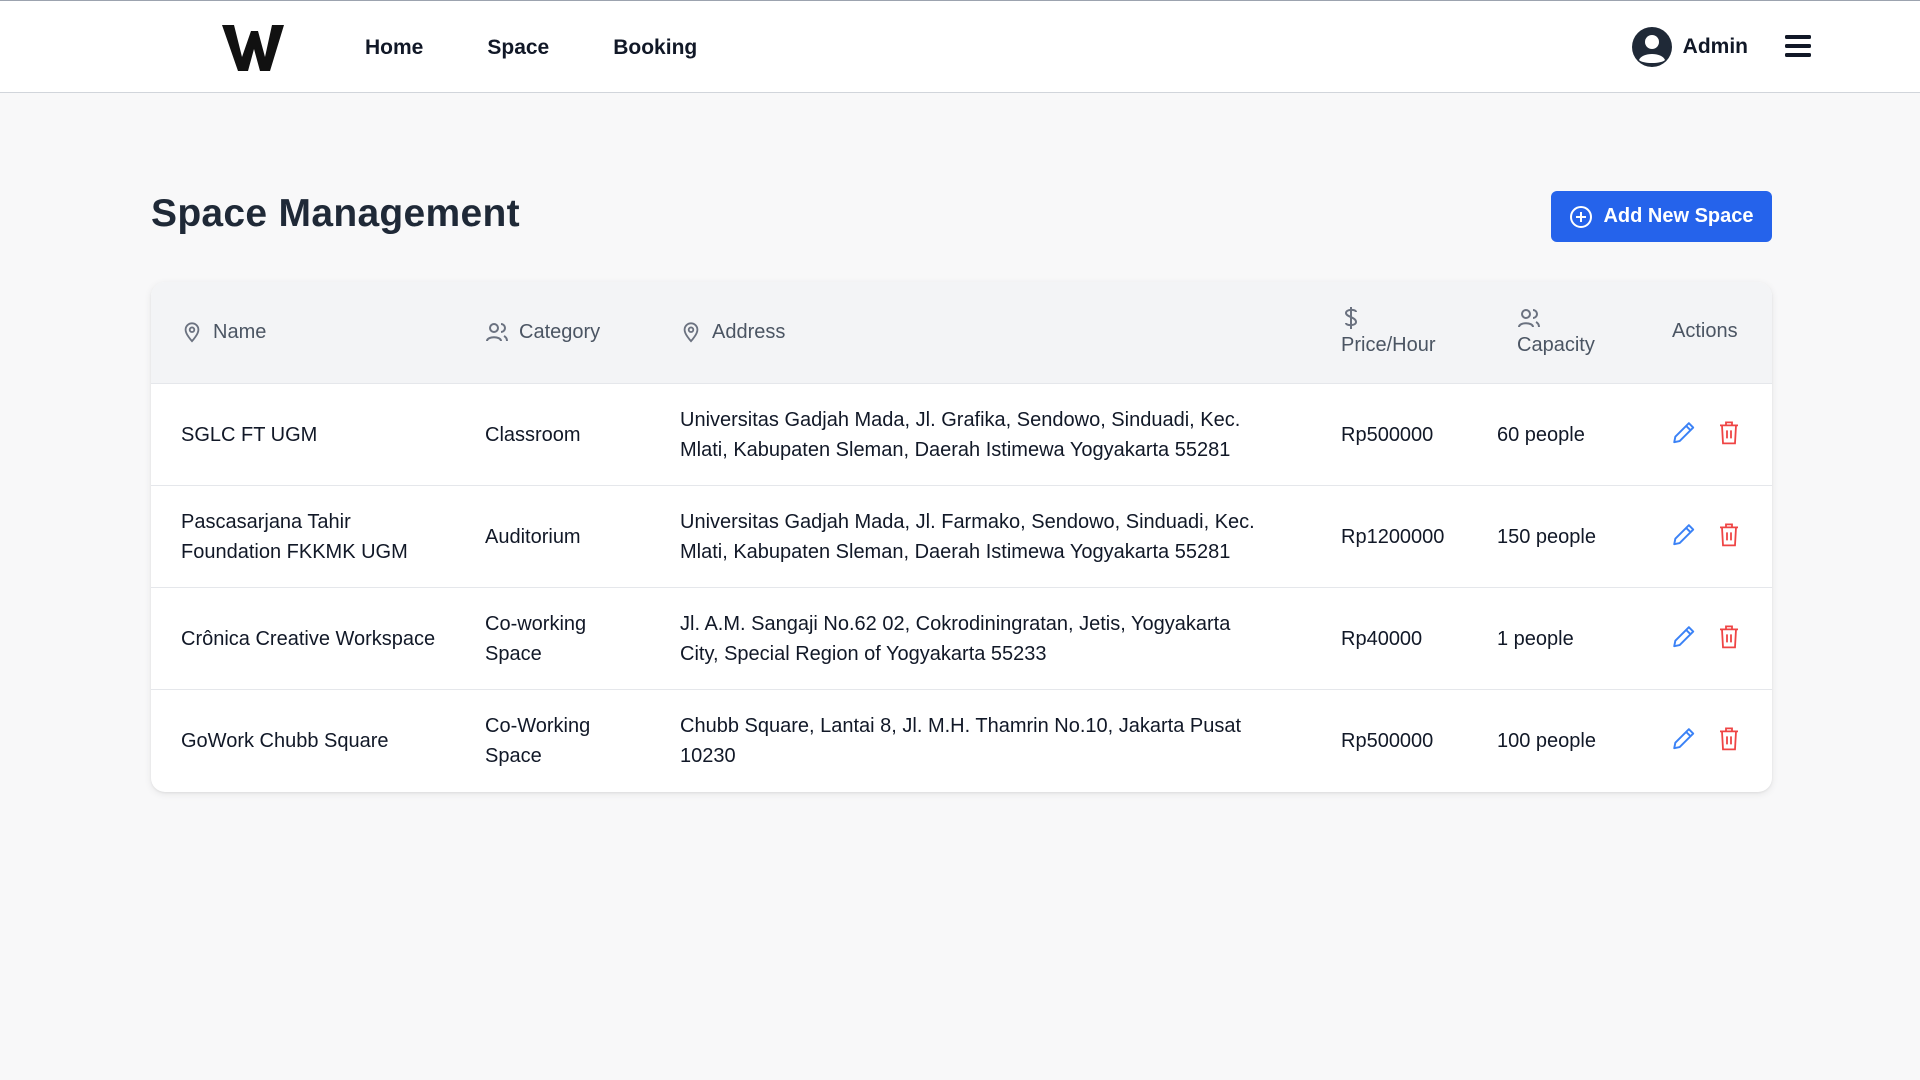  What do you see at coordinates (1546, 740) in the screenshot?
I see `cell-capacity: 100 people` at bounding box center [1546, 740].